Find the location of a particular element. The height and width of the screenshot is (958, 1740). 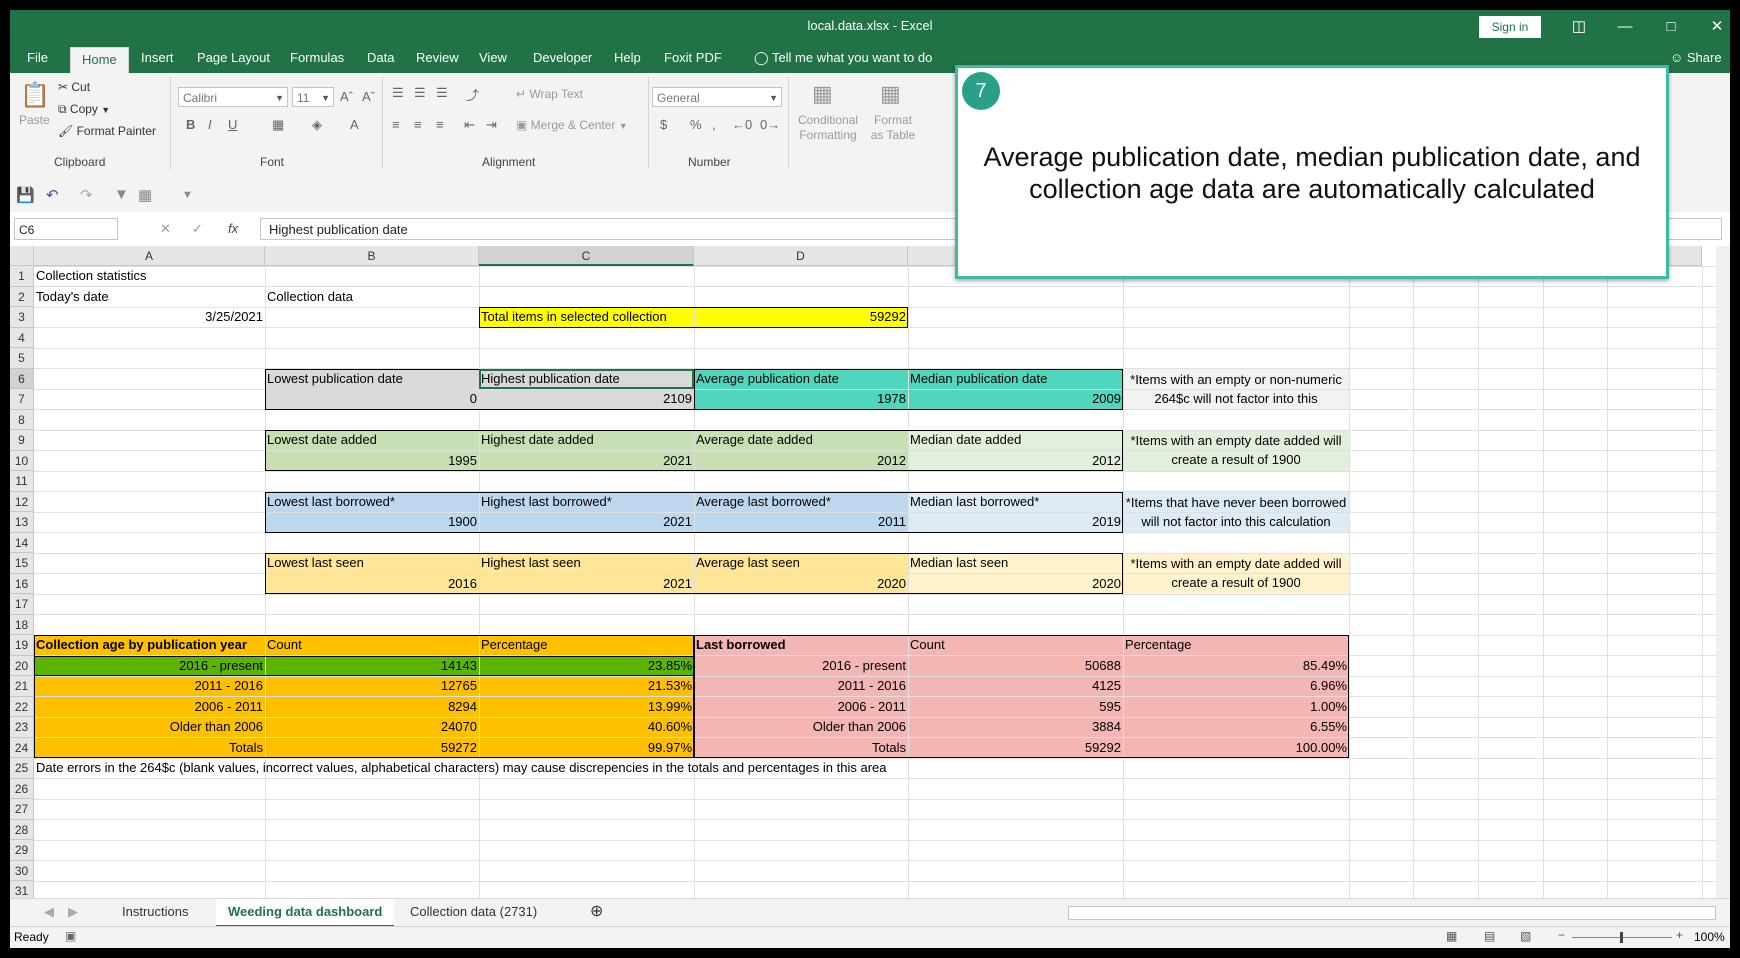

cell-b10: 1995 is located at coordinates (372, 462).